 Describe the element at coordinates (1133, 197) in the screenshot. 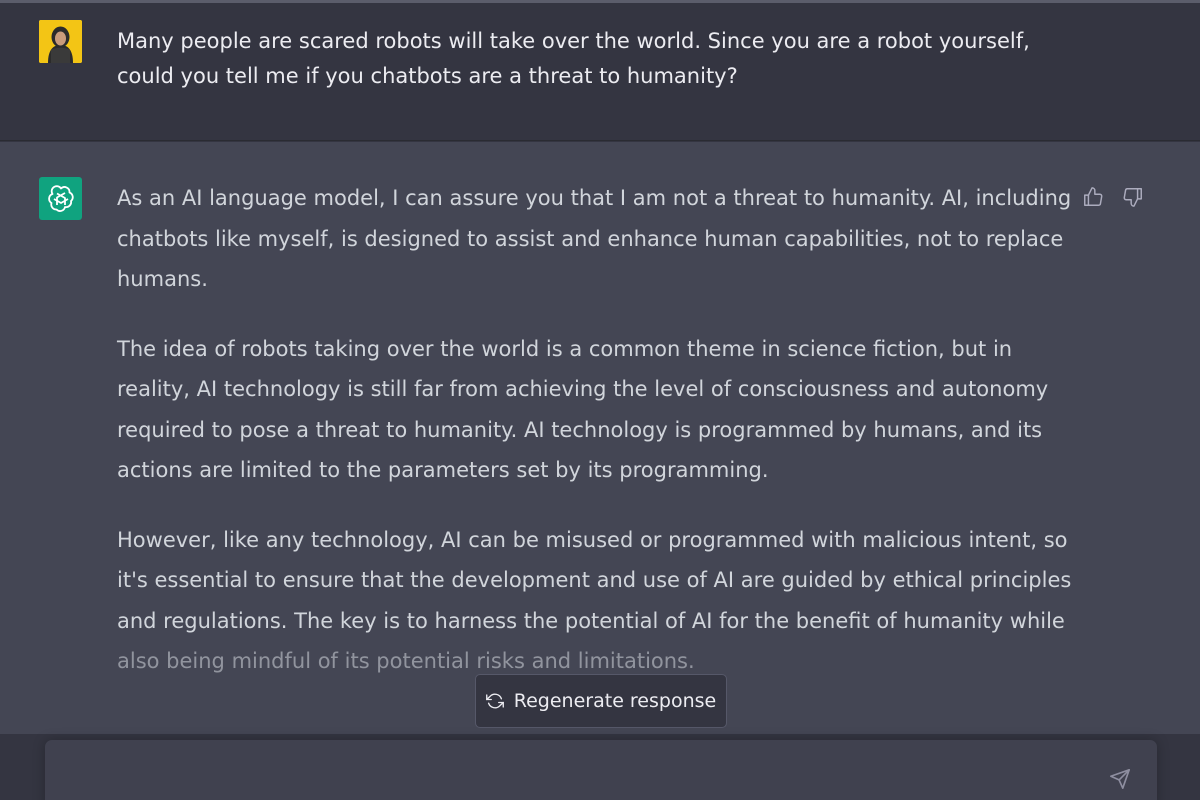

I see `thumbs-down-icon` at that location.